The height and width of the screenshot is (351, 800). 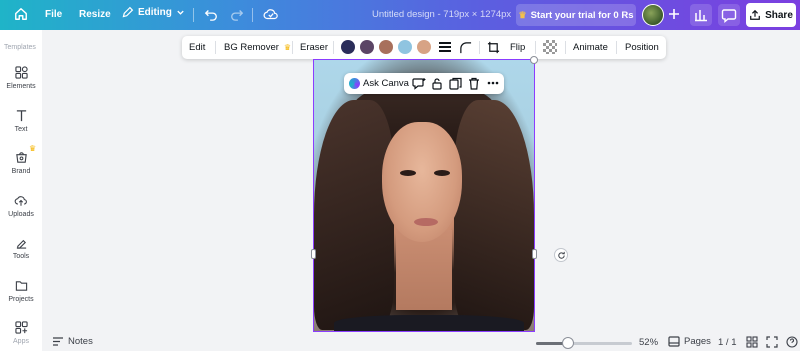 What do you see at coordinates (95, 14) in the screenshot?
I see `resize-menu: Resize` at bounding box center [95, 14].